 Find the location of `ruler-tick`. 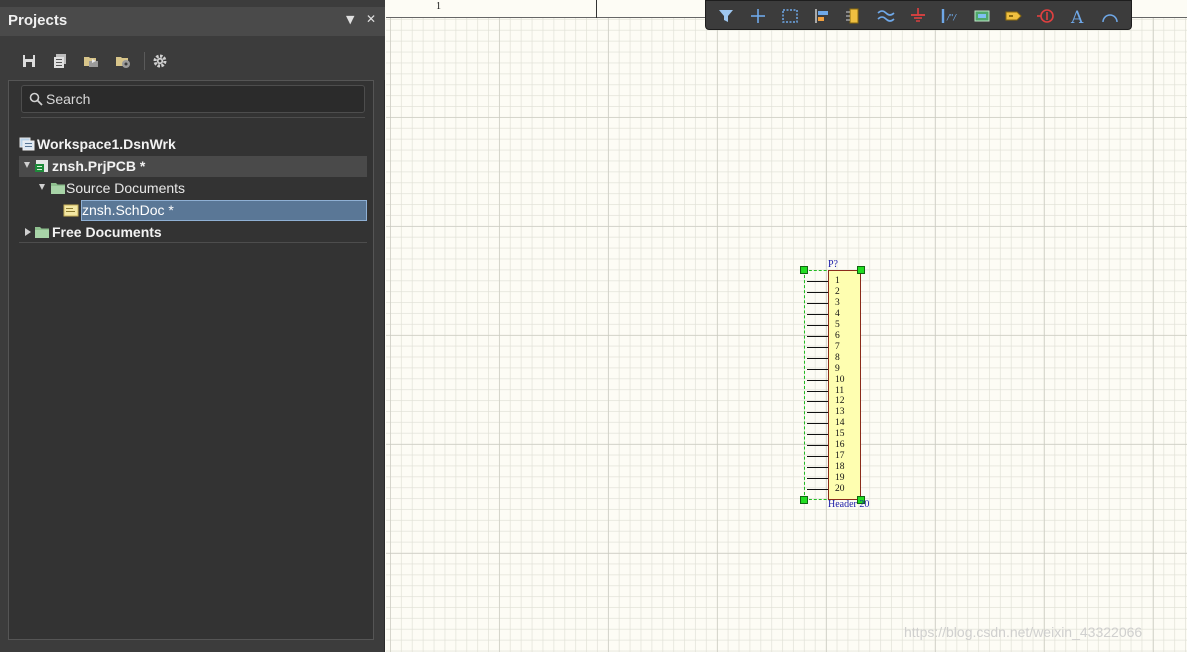

ruler-tick is located at coordinates (596, 9).